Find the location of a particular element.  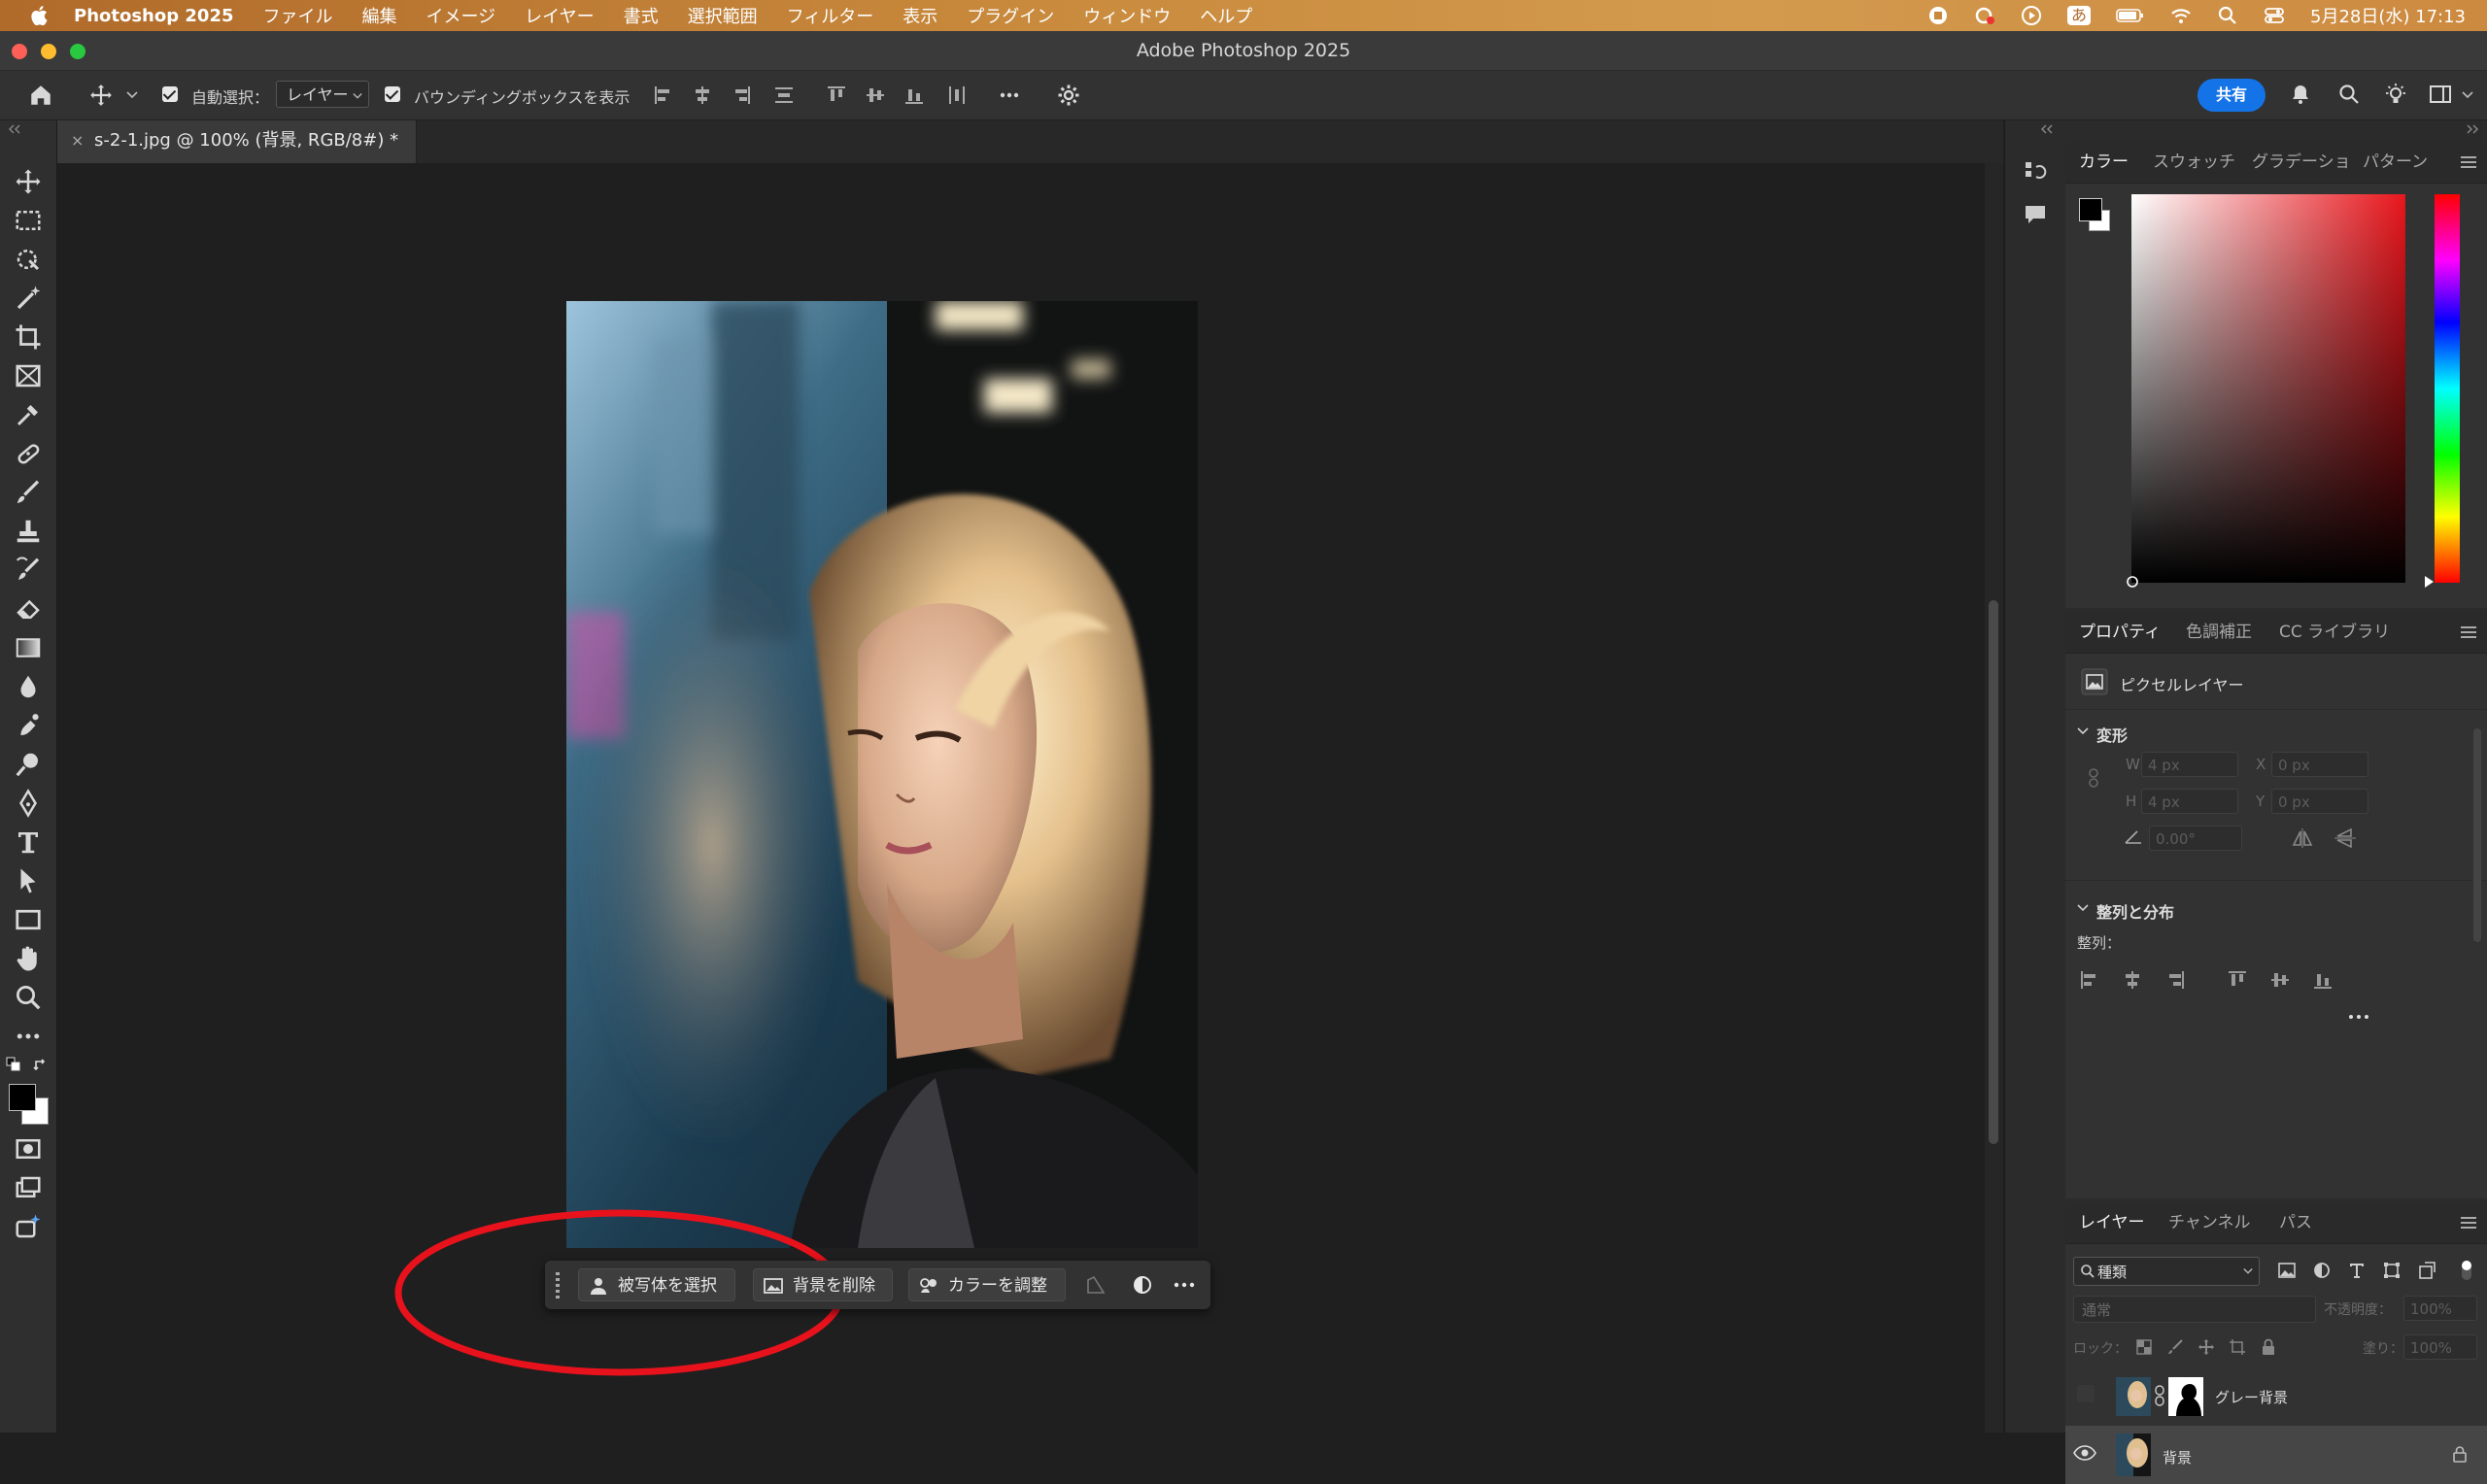

tab-properties: プロパティ is located at coordinates (2120, 632).